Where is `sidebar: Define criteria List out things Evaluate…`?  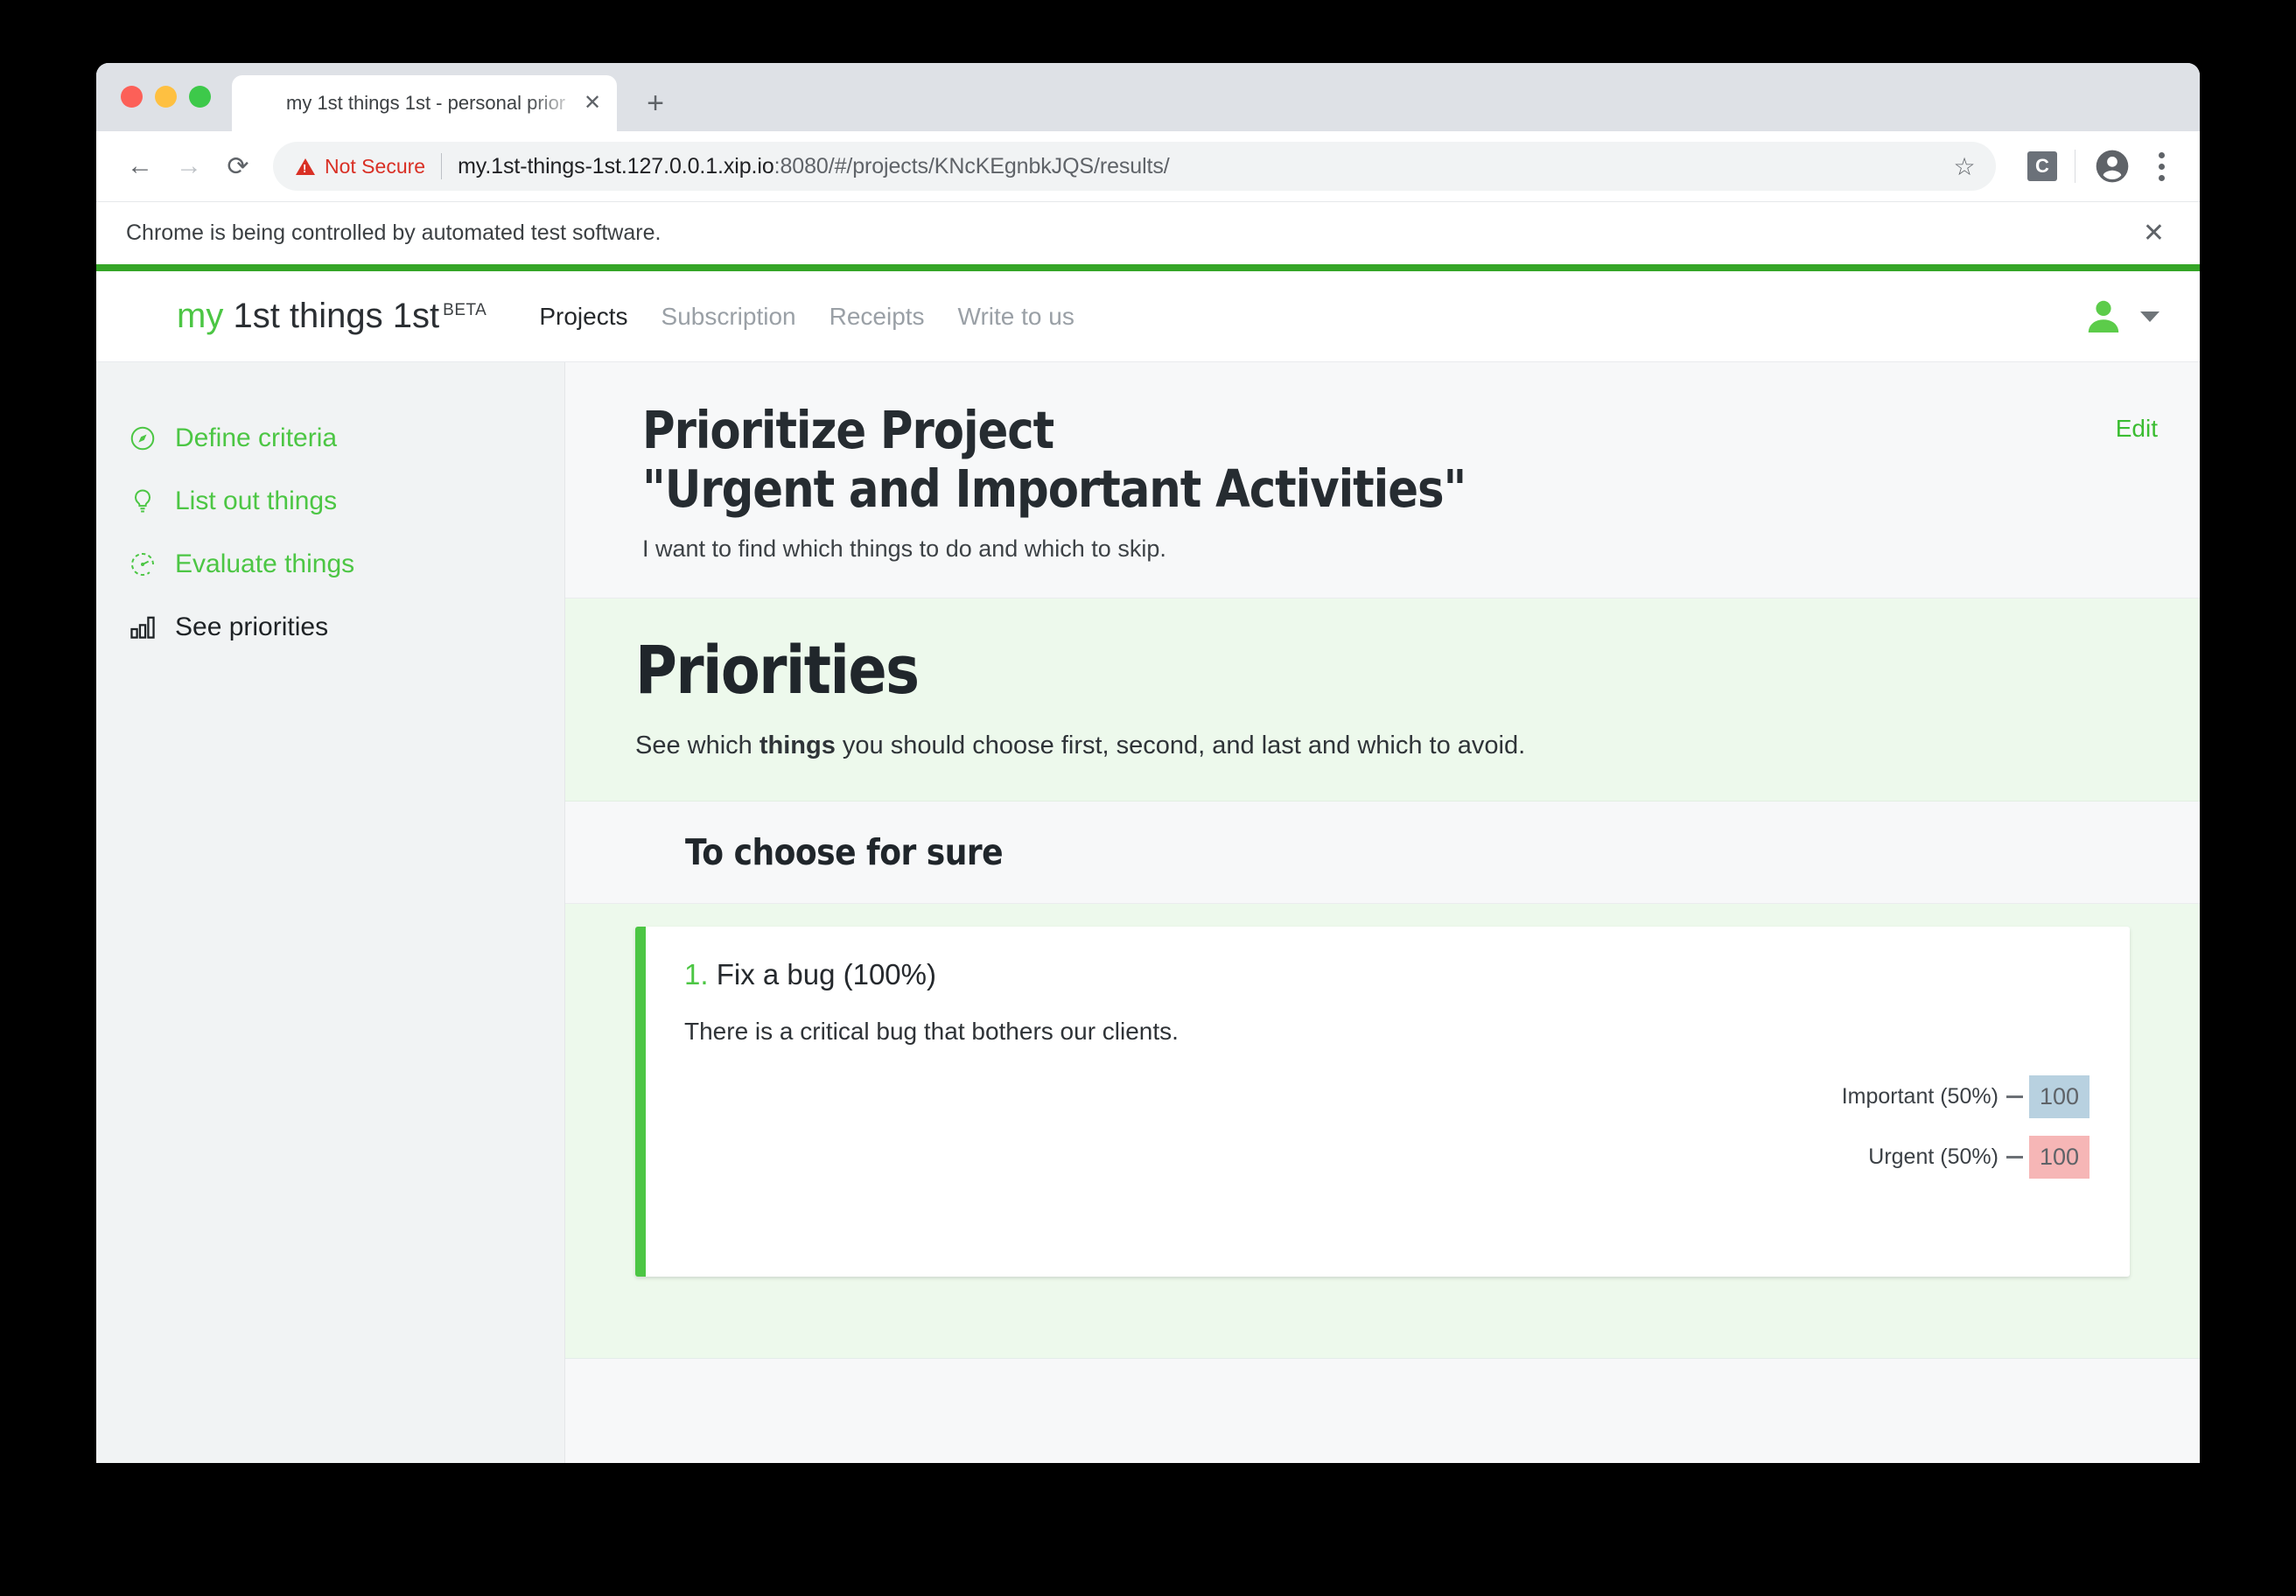 sidebar: Define criteria List out things Evaluate… is located at coordinates (330, 912).